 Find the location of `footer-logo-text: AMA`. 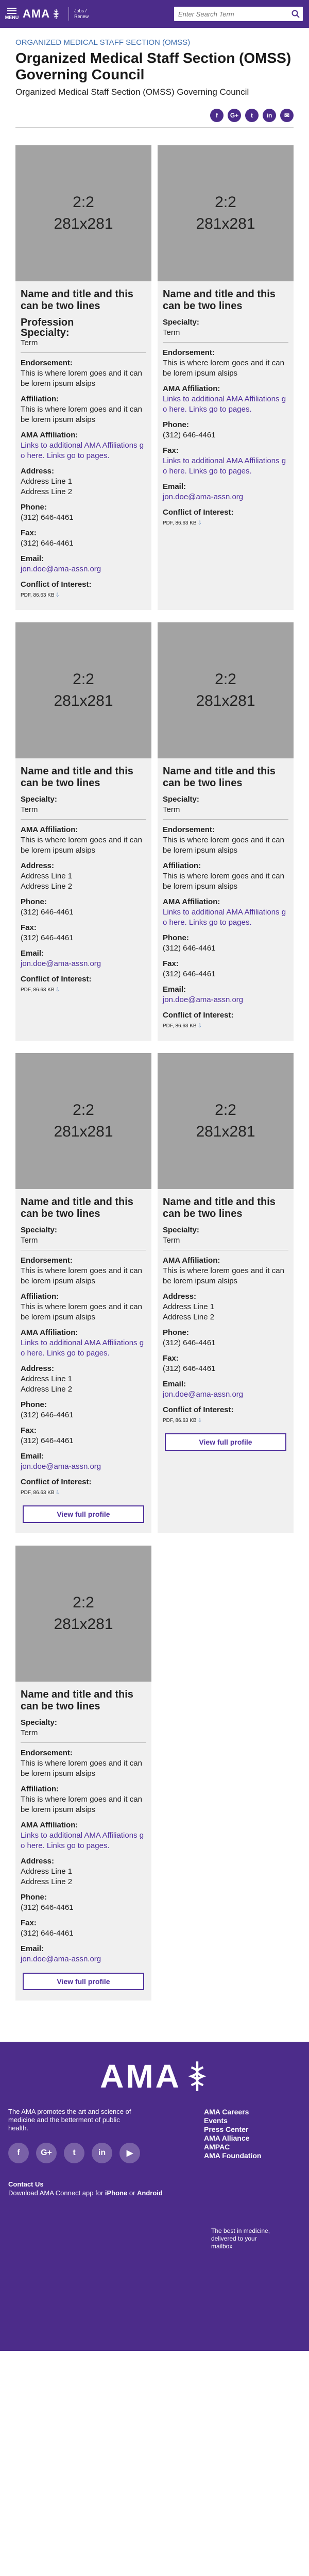

footer-logo-text: AMA is located at coordinates (140, 2076).